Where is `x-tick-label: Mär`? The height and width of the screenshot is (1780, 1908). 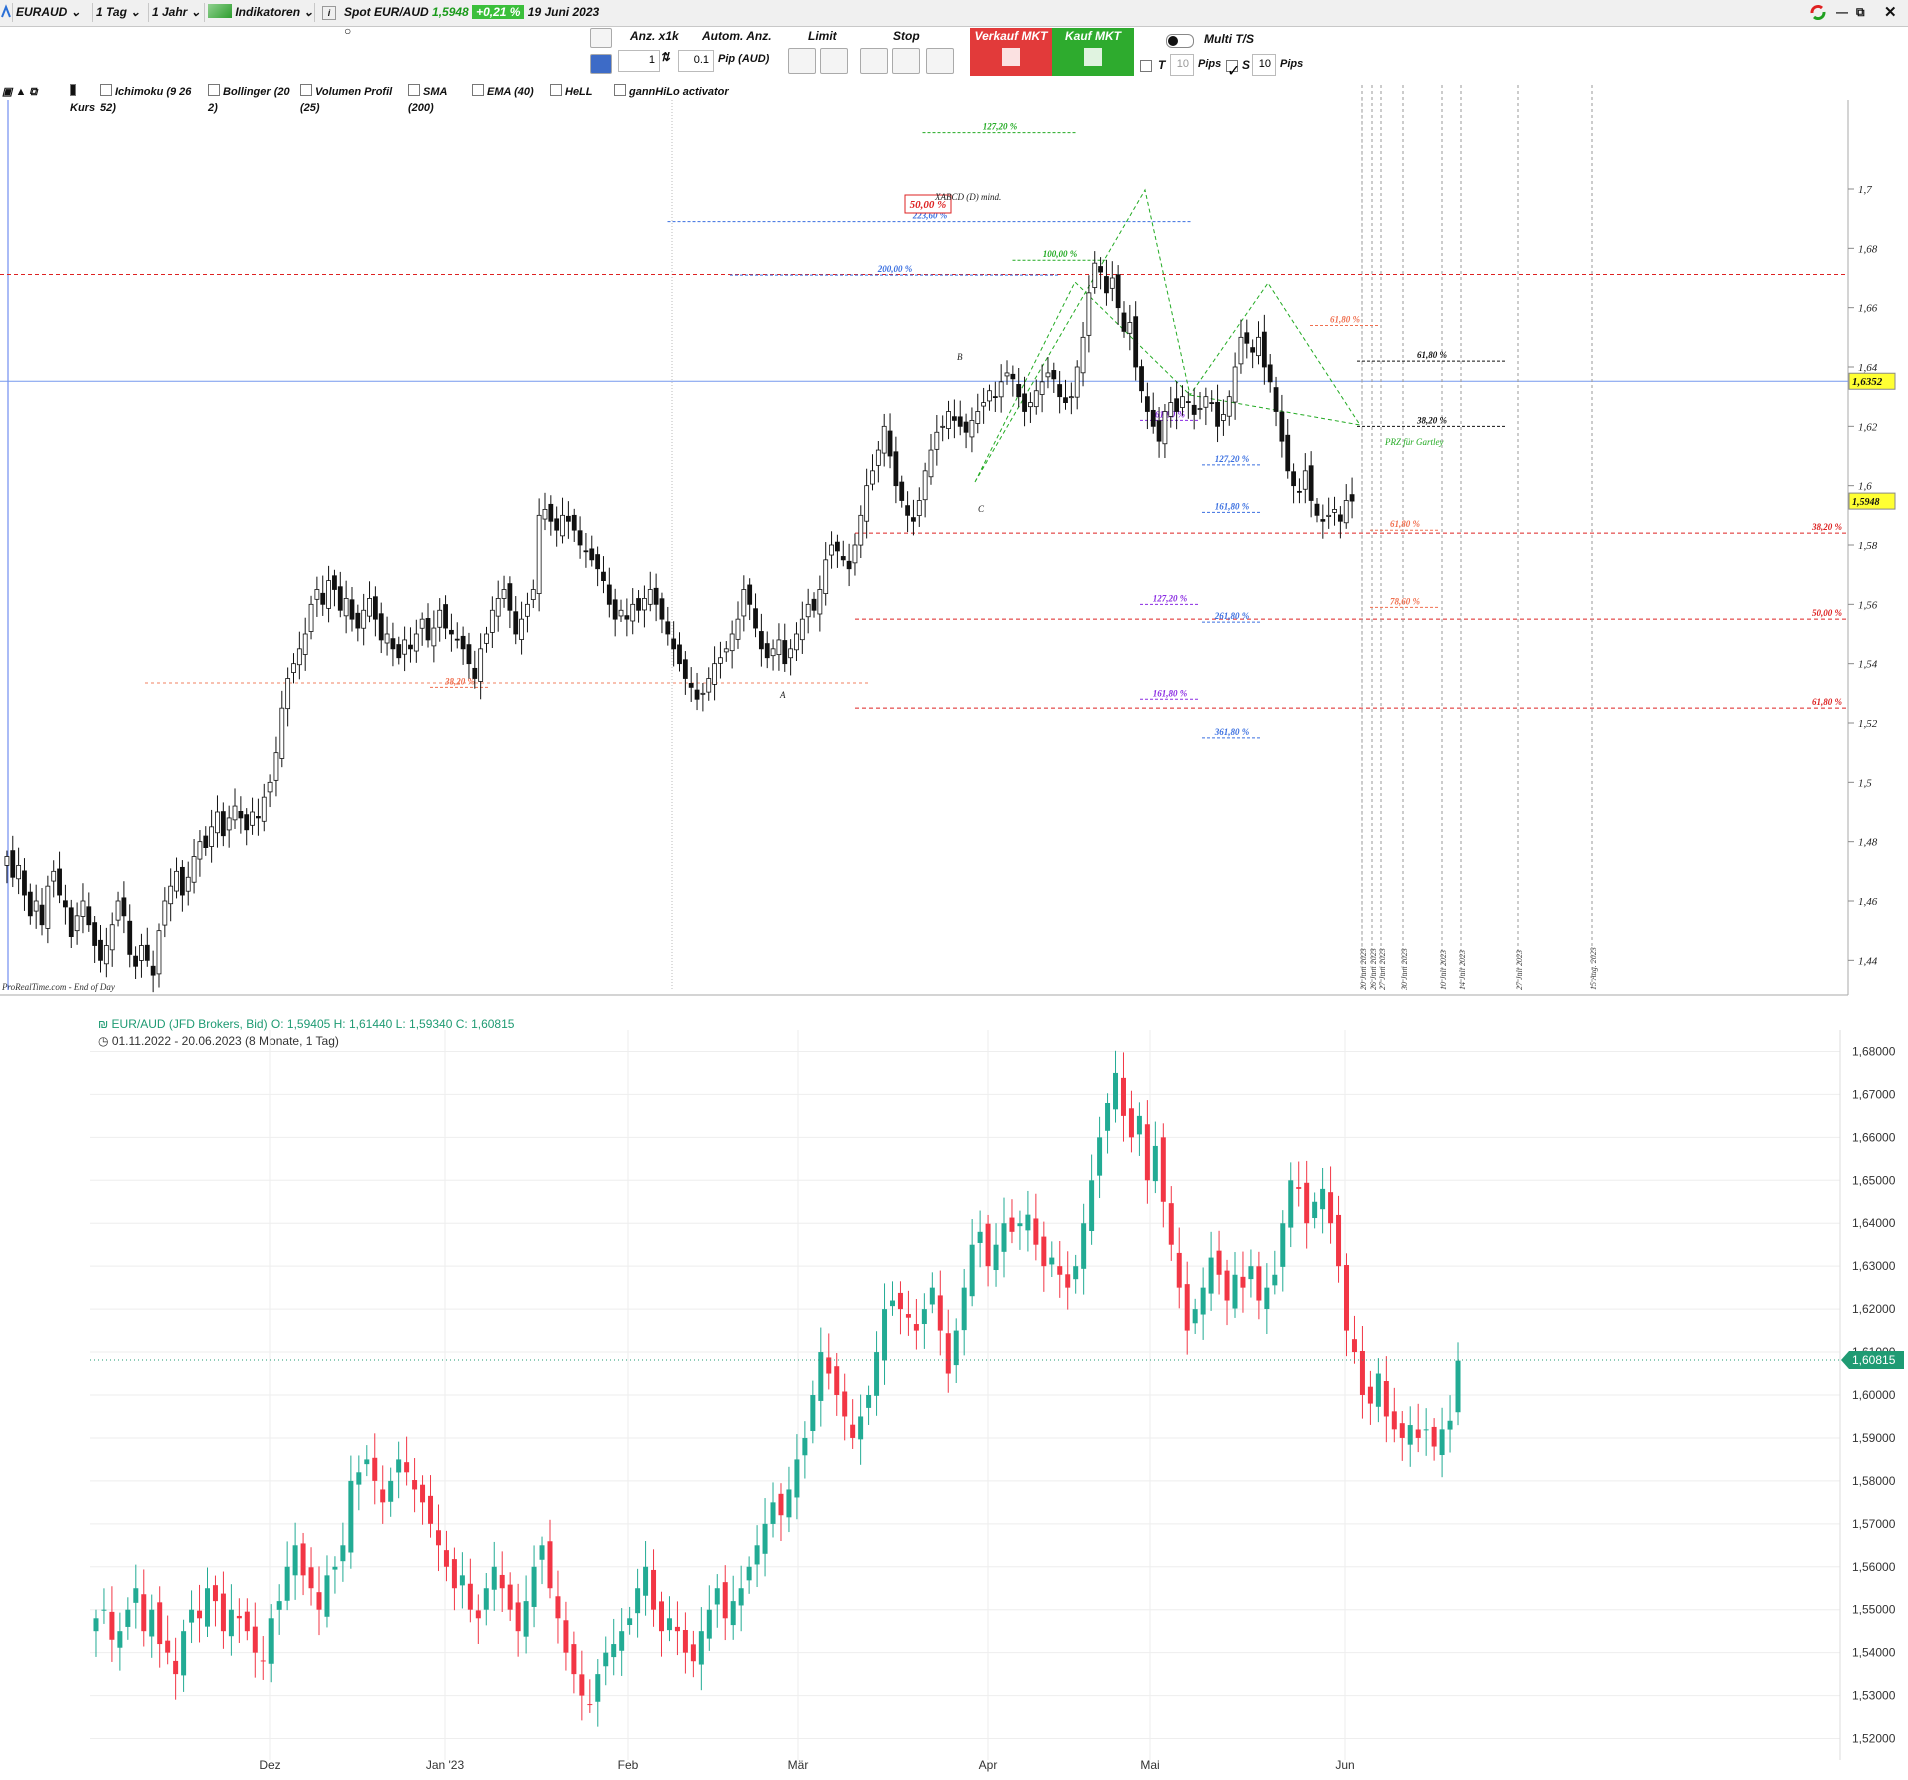 x-tick-label: Mär is located at coordinates (798, 1765).